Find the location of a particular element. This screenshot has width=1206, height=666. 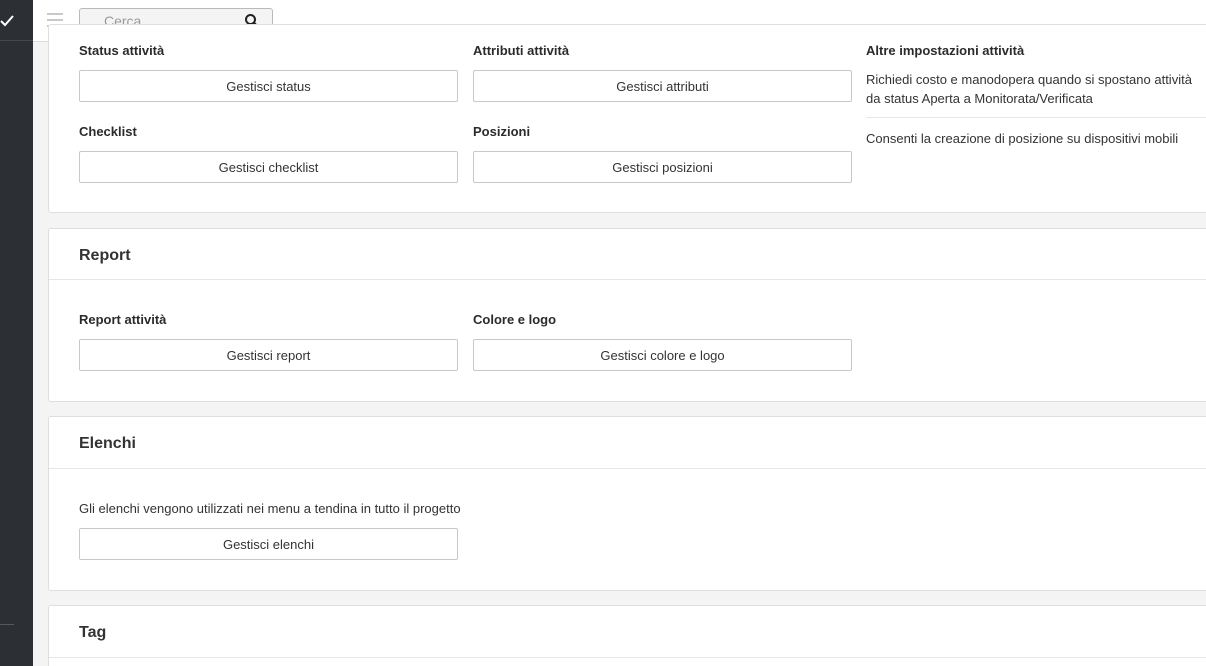

color-logo-label: Colore e logo is located at coordinates (515, 319).